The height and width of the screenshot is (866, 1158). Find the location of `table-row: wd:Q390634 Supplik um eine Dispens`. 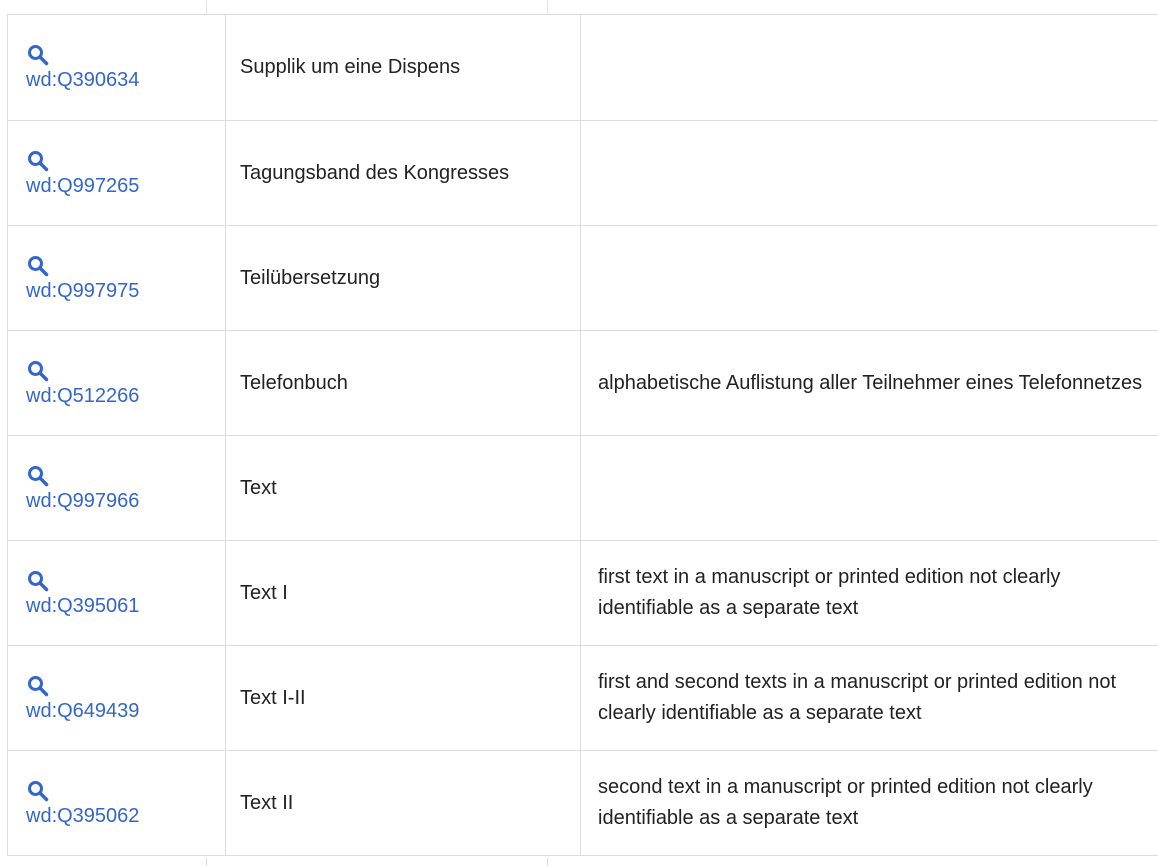

table-row: wd:Q390634 Supplik um eine Dispens is located at coordinates (582, 67).